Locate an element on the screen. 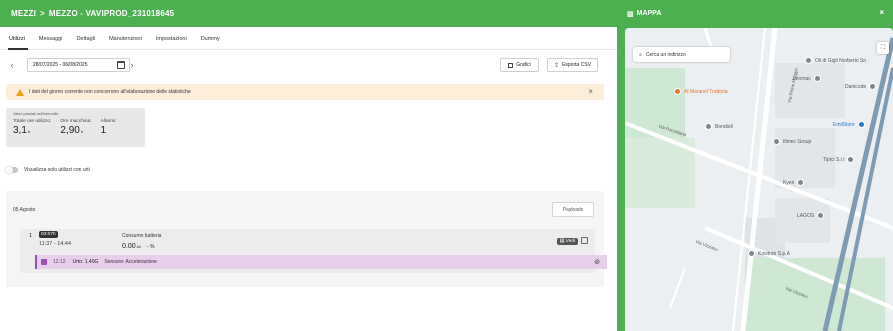  poi-illmec: Illmec Group is located at coordinates (792, 141).